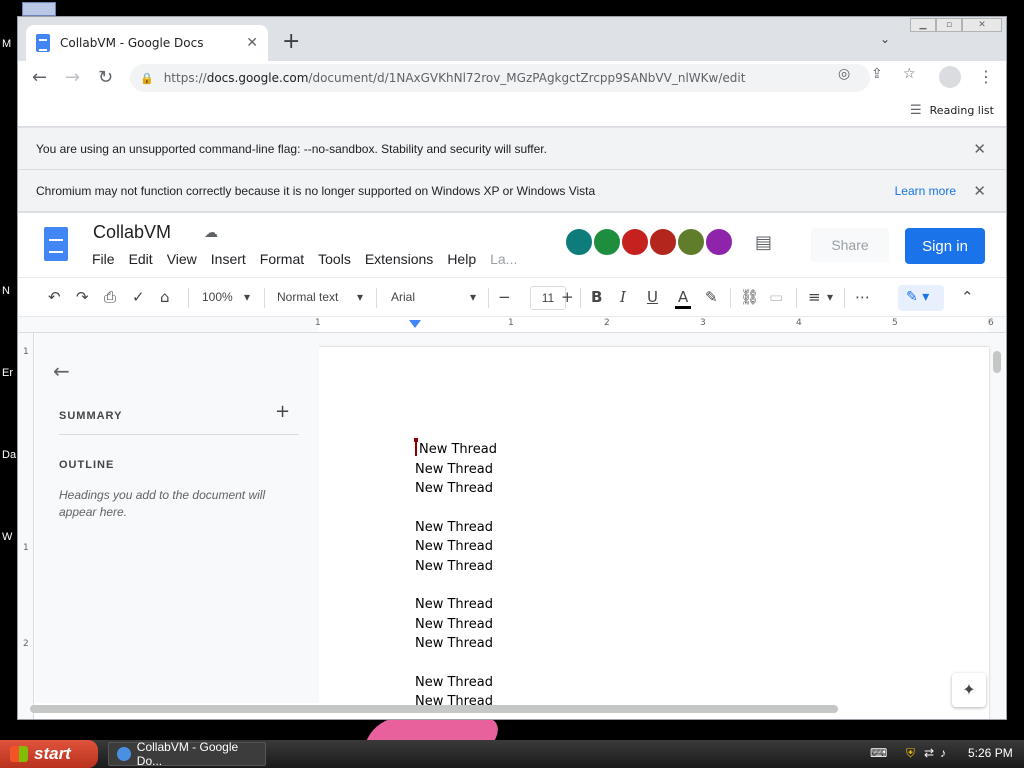  I want to click on share-icon: ⇪, so click(877, 74).